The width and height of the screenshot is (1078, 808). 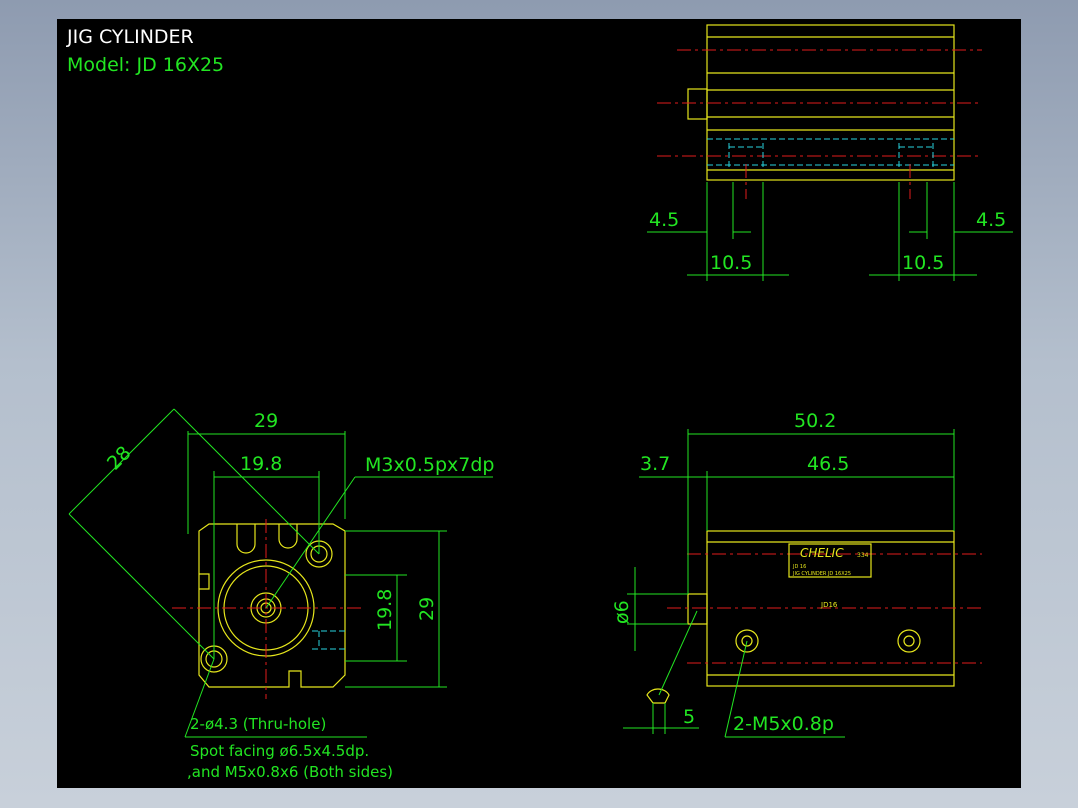 What do you see at coordinates (697, 104) in the screenshot?
I see `top-view-rod` at bounding box center [697, 104].